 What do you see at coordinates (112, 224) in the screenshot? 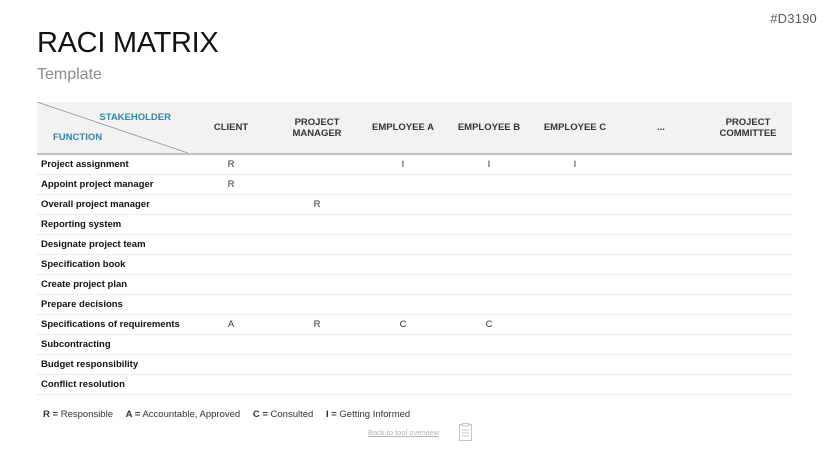
I see `function-cell: Reporting system` at bounding box center [112, 224].